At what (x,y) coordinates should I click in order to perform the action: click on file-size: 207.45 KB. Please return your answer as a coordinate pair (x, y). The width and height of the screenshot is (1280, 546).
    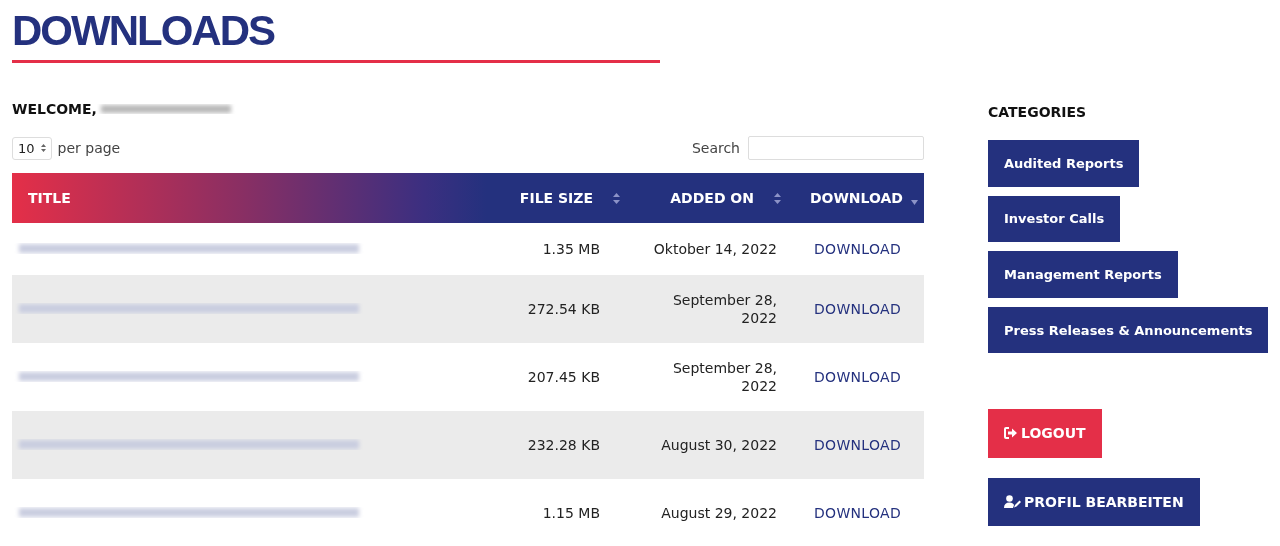
    Looking at the image, I should click on (563, 377).